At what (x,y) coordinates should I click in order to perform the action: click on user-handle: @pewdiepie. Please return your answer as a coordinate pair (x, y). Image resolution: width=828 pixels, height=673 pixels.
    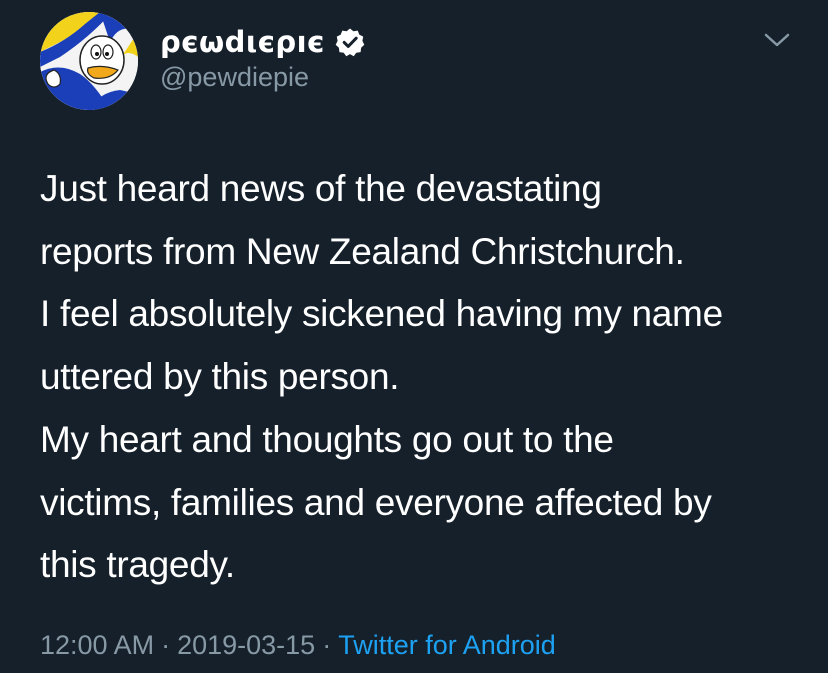
    Looking at the image, I should click on (234, 77).